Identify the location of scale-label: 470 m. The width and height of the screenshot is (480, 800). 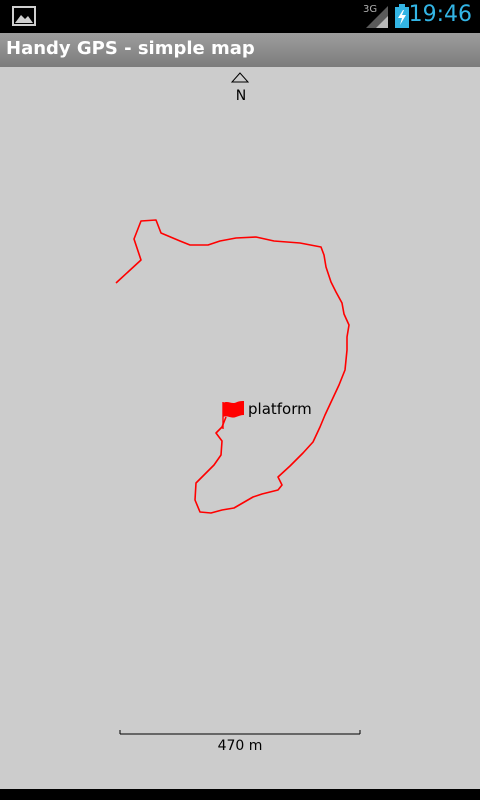
(240, 746).